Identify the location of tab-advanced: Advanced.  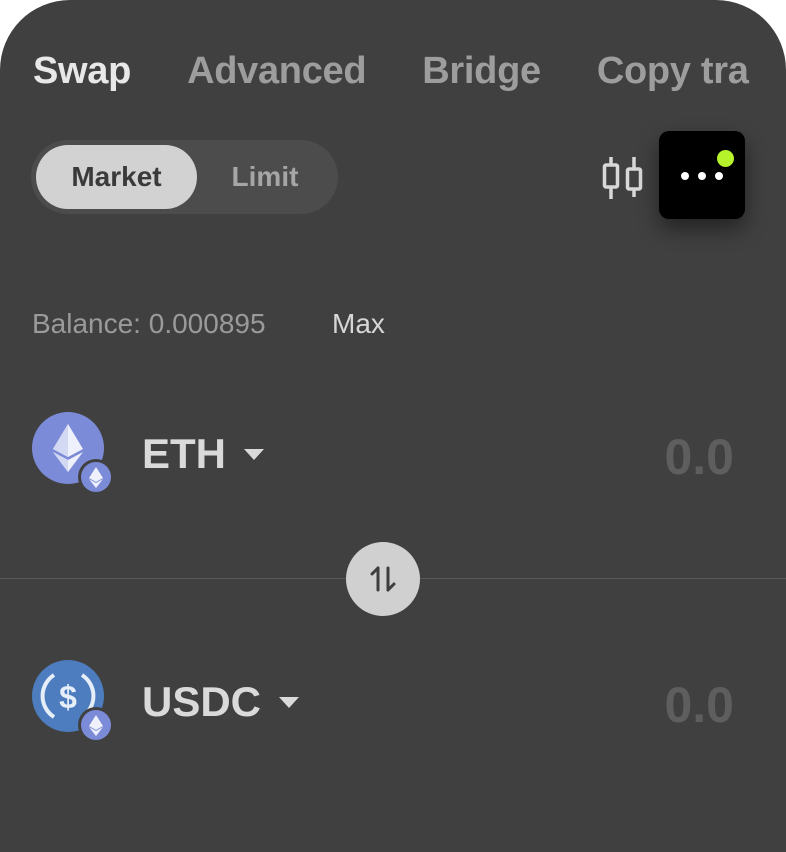
(277, 71).